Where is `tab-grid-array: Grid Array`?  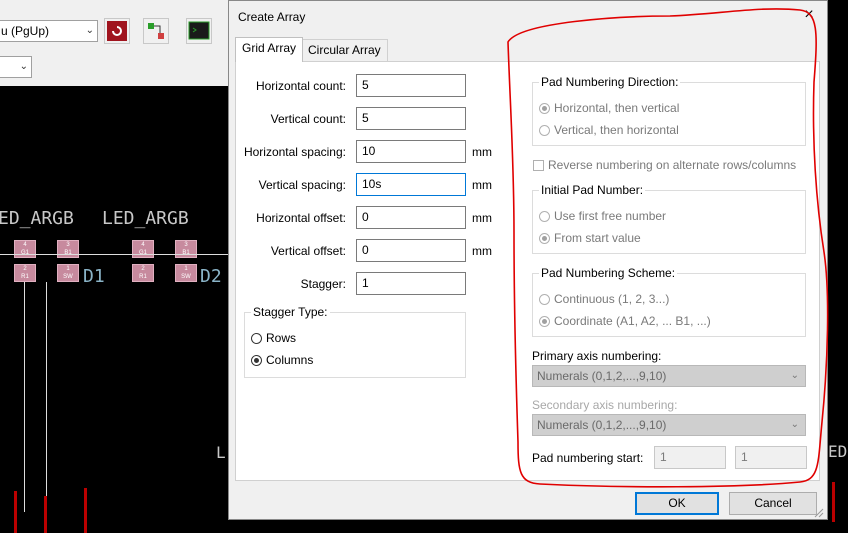
tab-grid-array: Grid Array is located at coordinates (269, 49).